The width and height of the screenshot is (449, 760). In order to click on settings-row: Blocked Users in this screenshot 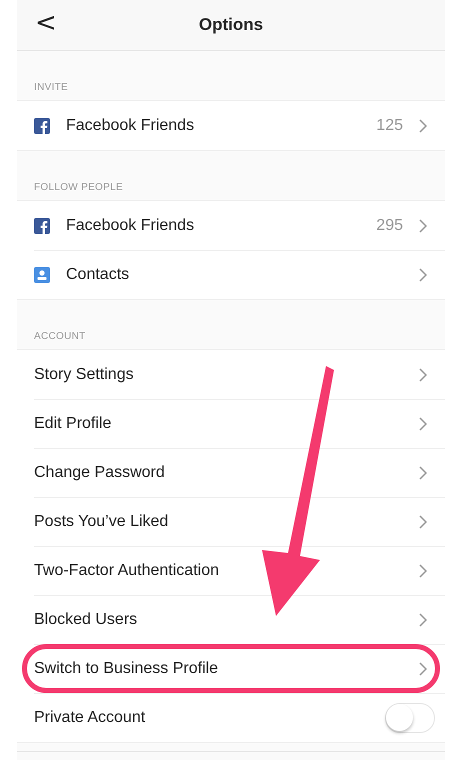, I will do `click(231, 619)`.